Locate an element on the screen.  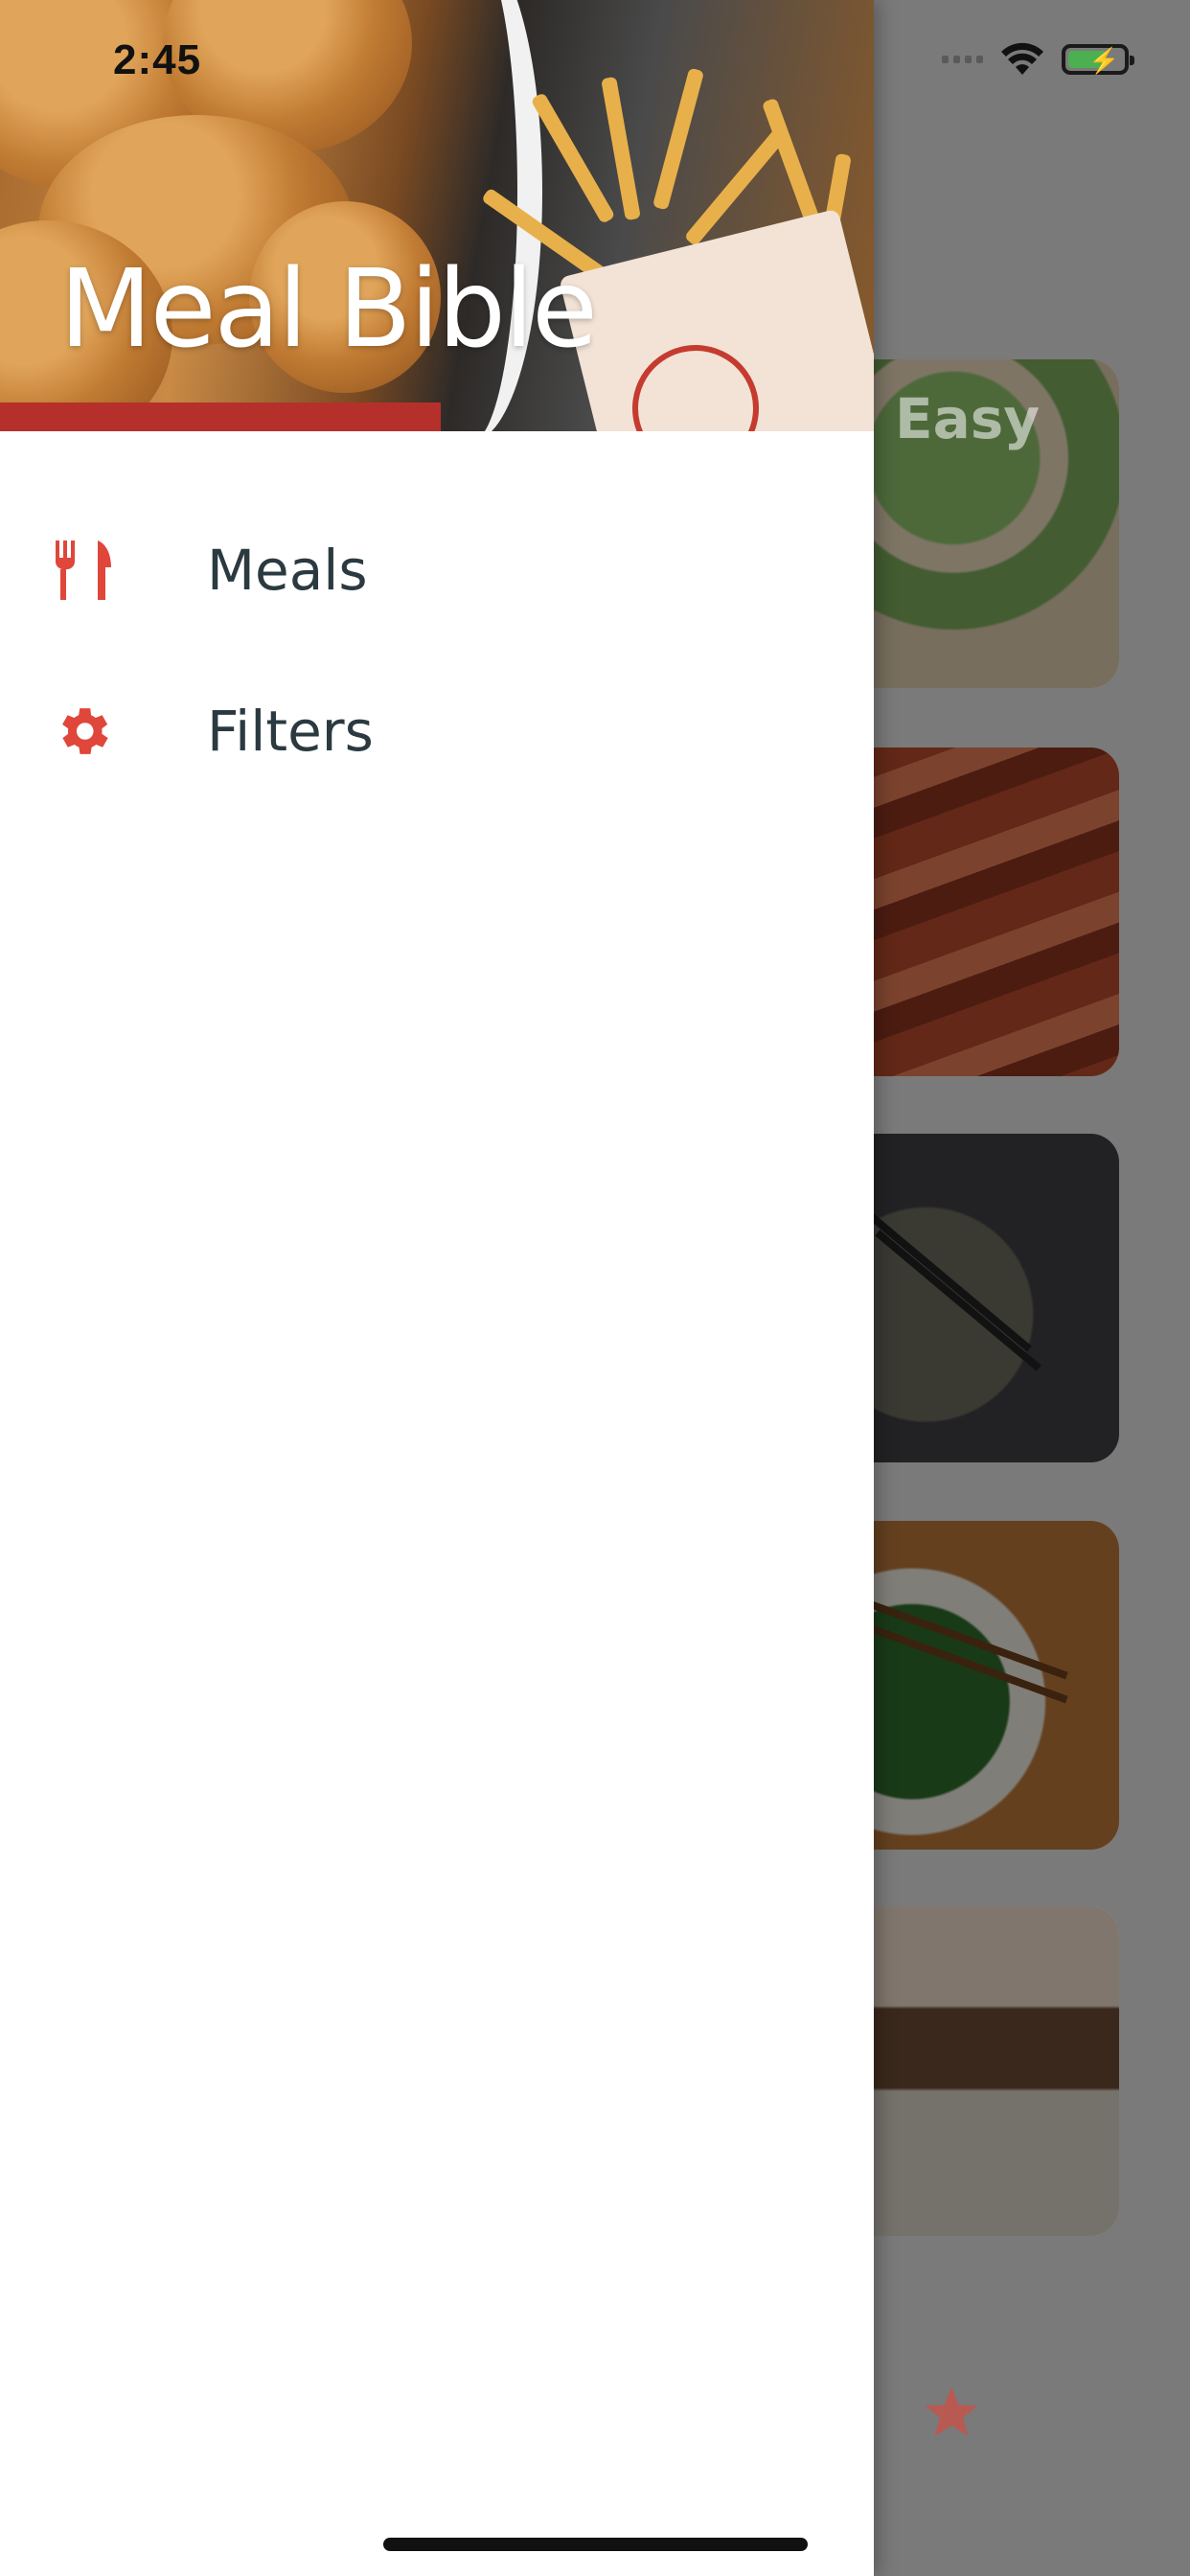
menu-item-filters: Filters is located at coordinates (437, 731).